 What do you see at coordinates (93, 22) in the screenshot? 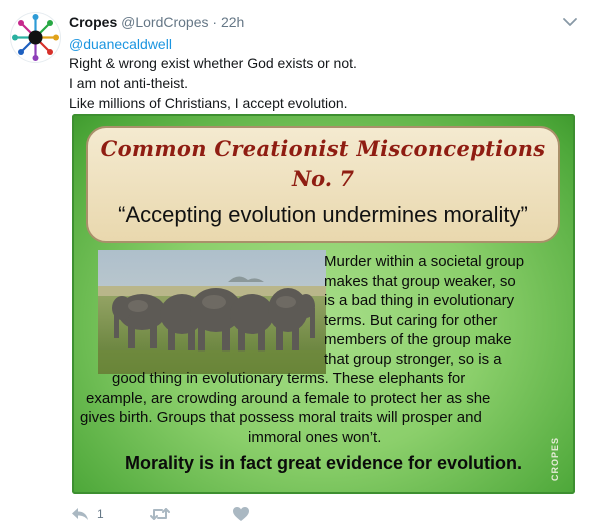
I see `display-name: Cropes` at bounding box center [93, 22].